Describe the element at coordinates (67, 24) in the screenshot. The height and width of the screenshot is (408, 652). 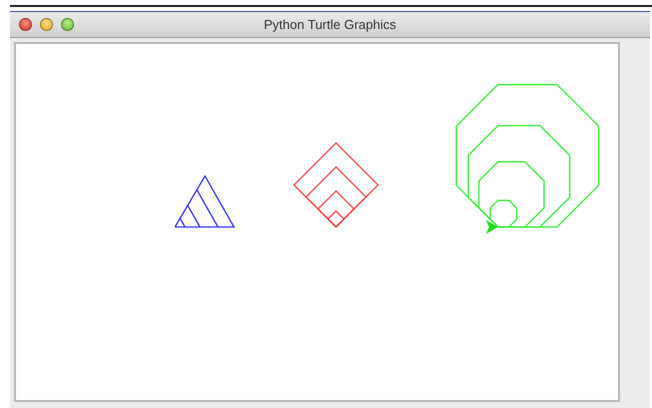
I see `zoom-button` at that location.